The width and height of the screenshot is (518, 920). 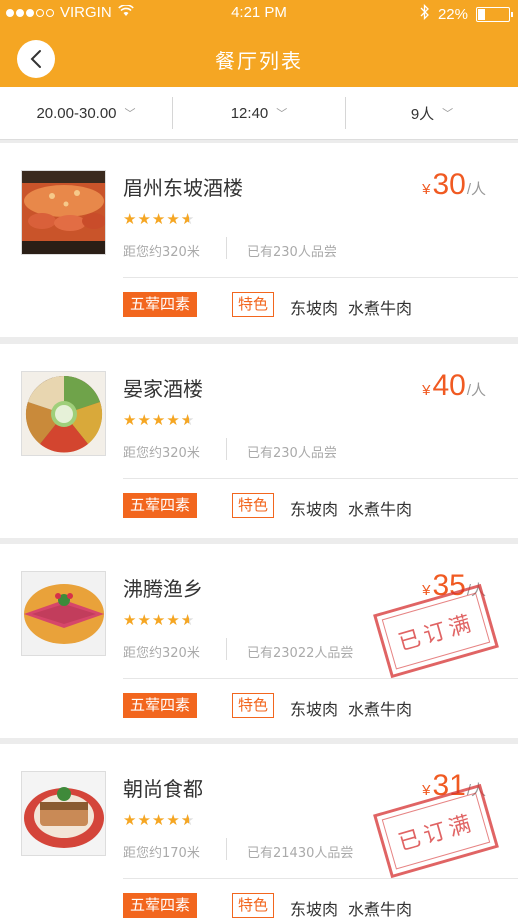 I want to click on filter-time: 12:40 ﹀, so click(x=259, y=113).